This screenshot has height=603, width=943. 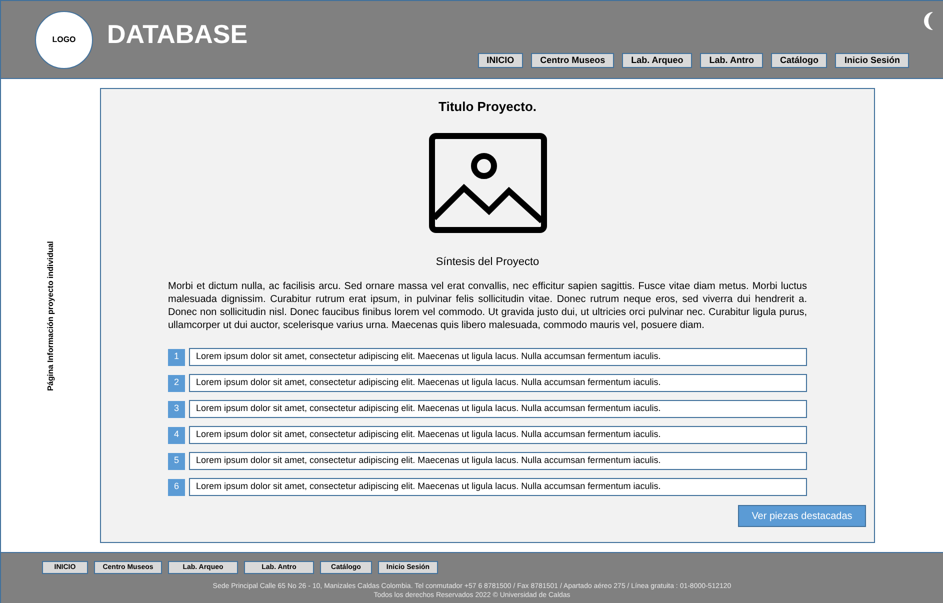 What do you see at coordinates (487, 107) in the screenshot?
I see `project-title: Titulo Proyecto.` at bounding box center [487, 107].